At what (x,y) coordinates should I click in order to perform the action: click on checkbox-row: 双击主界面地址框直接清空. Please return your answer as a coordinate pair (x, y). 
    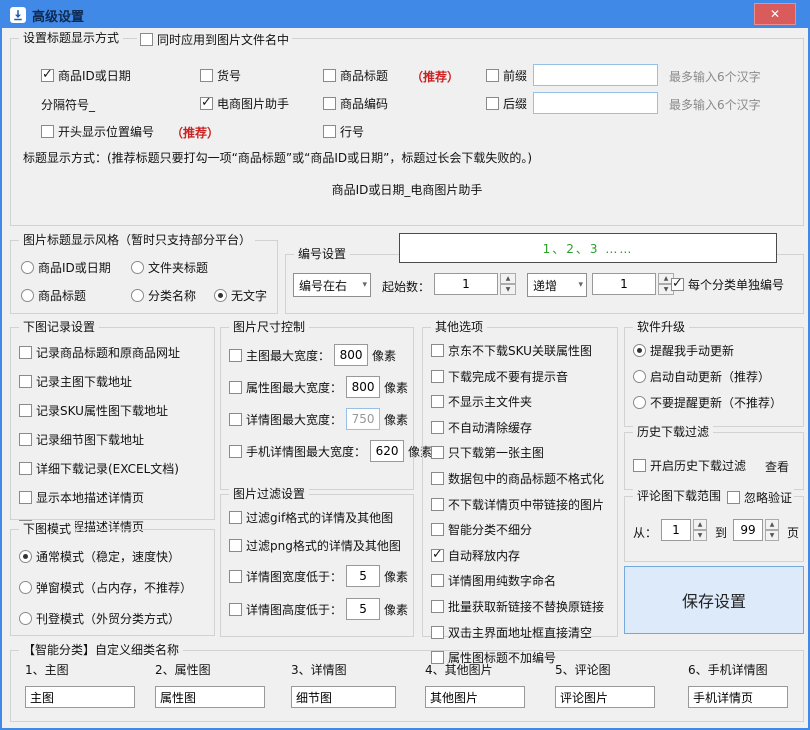
    Looking at the image, I should click on (522, 632).